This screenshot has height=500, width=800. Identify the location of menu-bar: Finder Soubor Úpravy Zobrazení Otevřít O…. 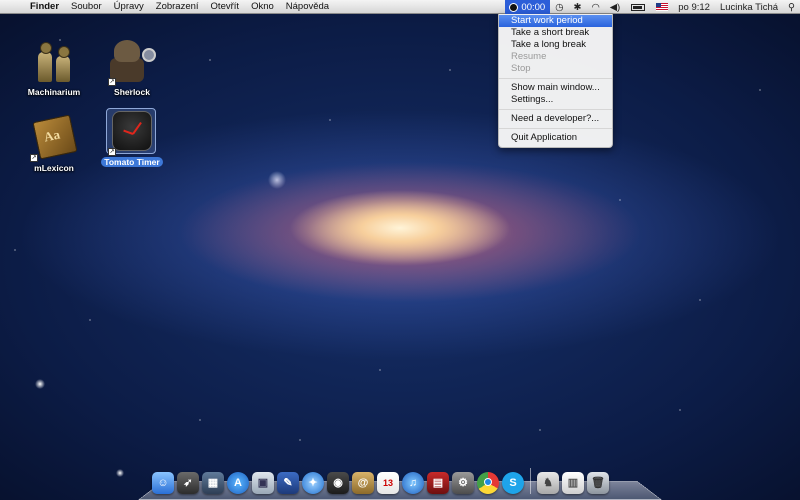
(400, 7).